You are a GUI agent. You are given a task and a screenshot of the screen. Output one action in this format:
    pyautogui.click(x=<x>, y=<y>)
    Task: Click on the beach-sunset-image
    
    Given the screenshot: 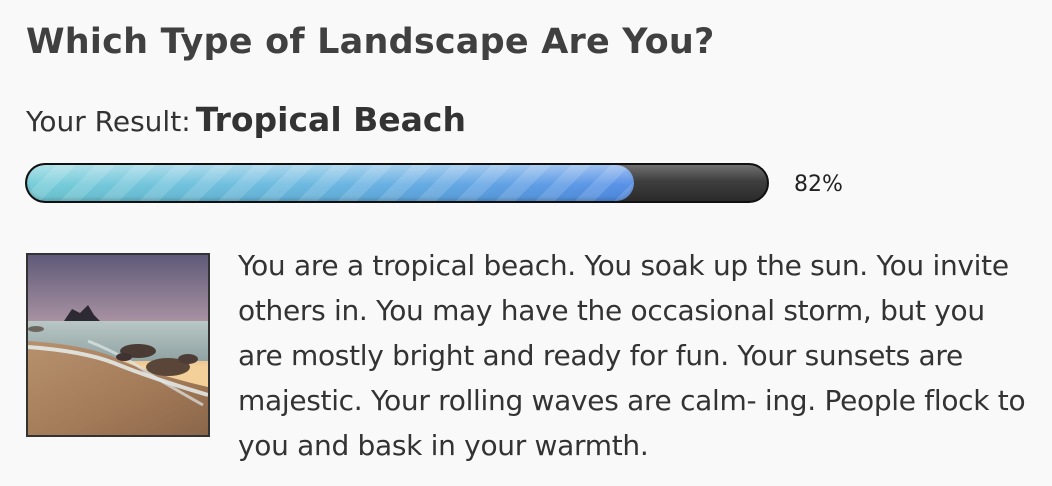 What is the action you would take?
    pyautogui.click(x=118, y=345)
    